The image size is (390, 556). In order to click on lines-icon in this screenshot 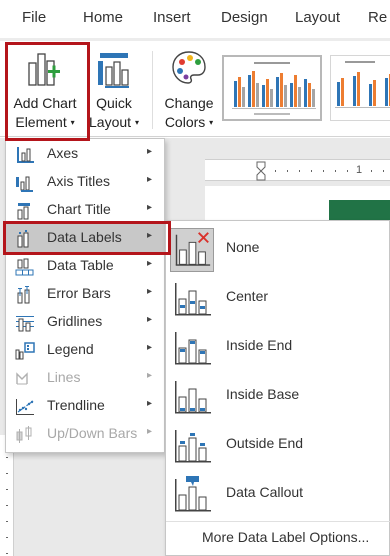, I will do `click(22, 378)`.